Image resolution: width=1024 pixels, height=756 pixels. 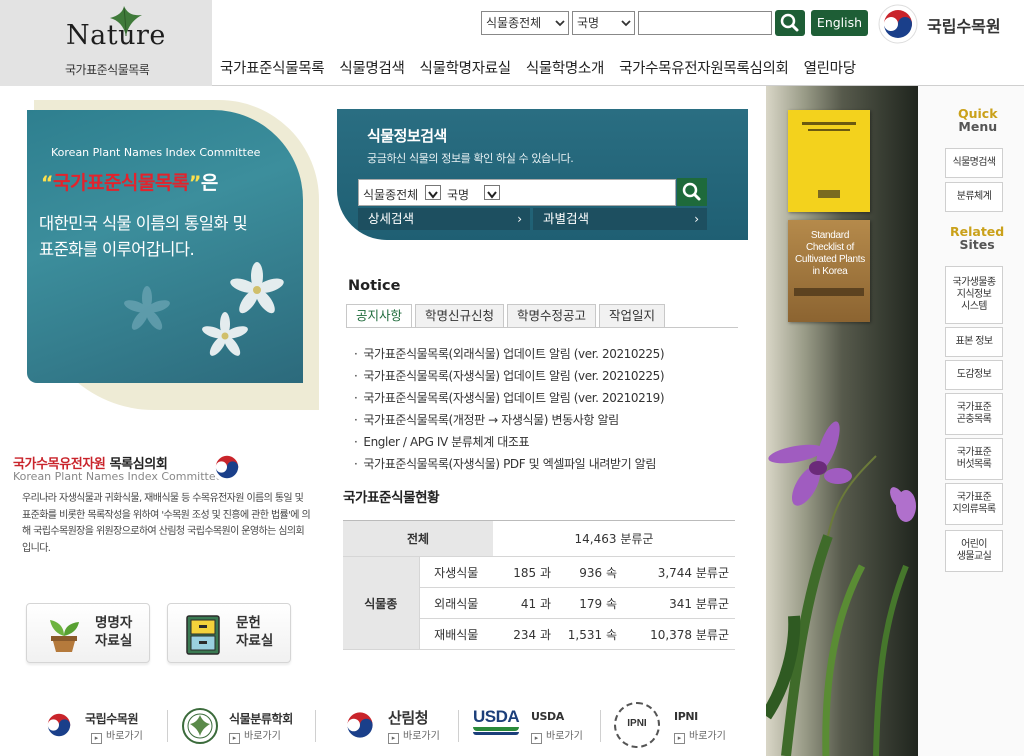 I want to click on related-site-kids-classroom: 어린이 생물교실, so click(x=974, y=551).